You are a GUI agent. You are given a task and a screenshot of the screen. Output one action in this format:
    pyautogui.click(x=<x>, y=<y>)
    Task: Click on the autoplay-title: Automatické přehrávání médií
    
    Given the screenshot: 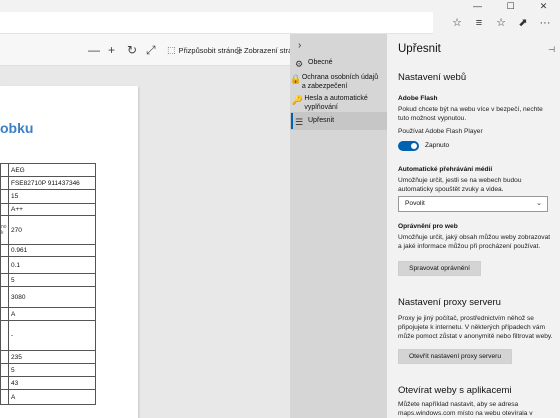 What is the action you would take?
    pyautogui.click(x=445, y=169)
    